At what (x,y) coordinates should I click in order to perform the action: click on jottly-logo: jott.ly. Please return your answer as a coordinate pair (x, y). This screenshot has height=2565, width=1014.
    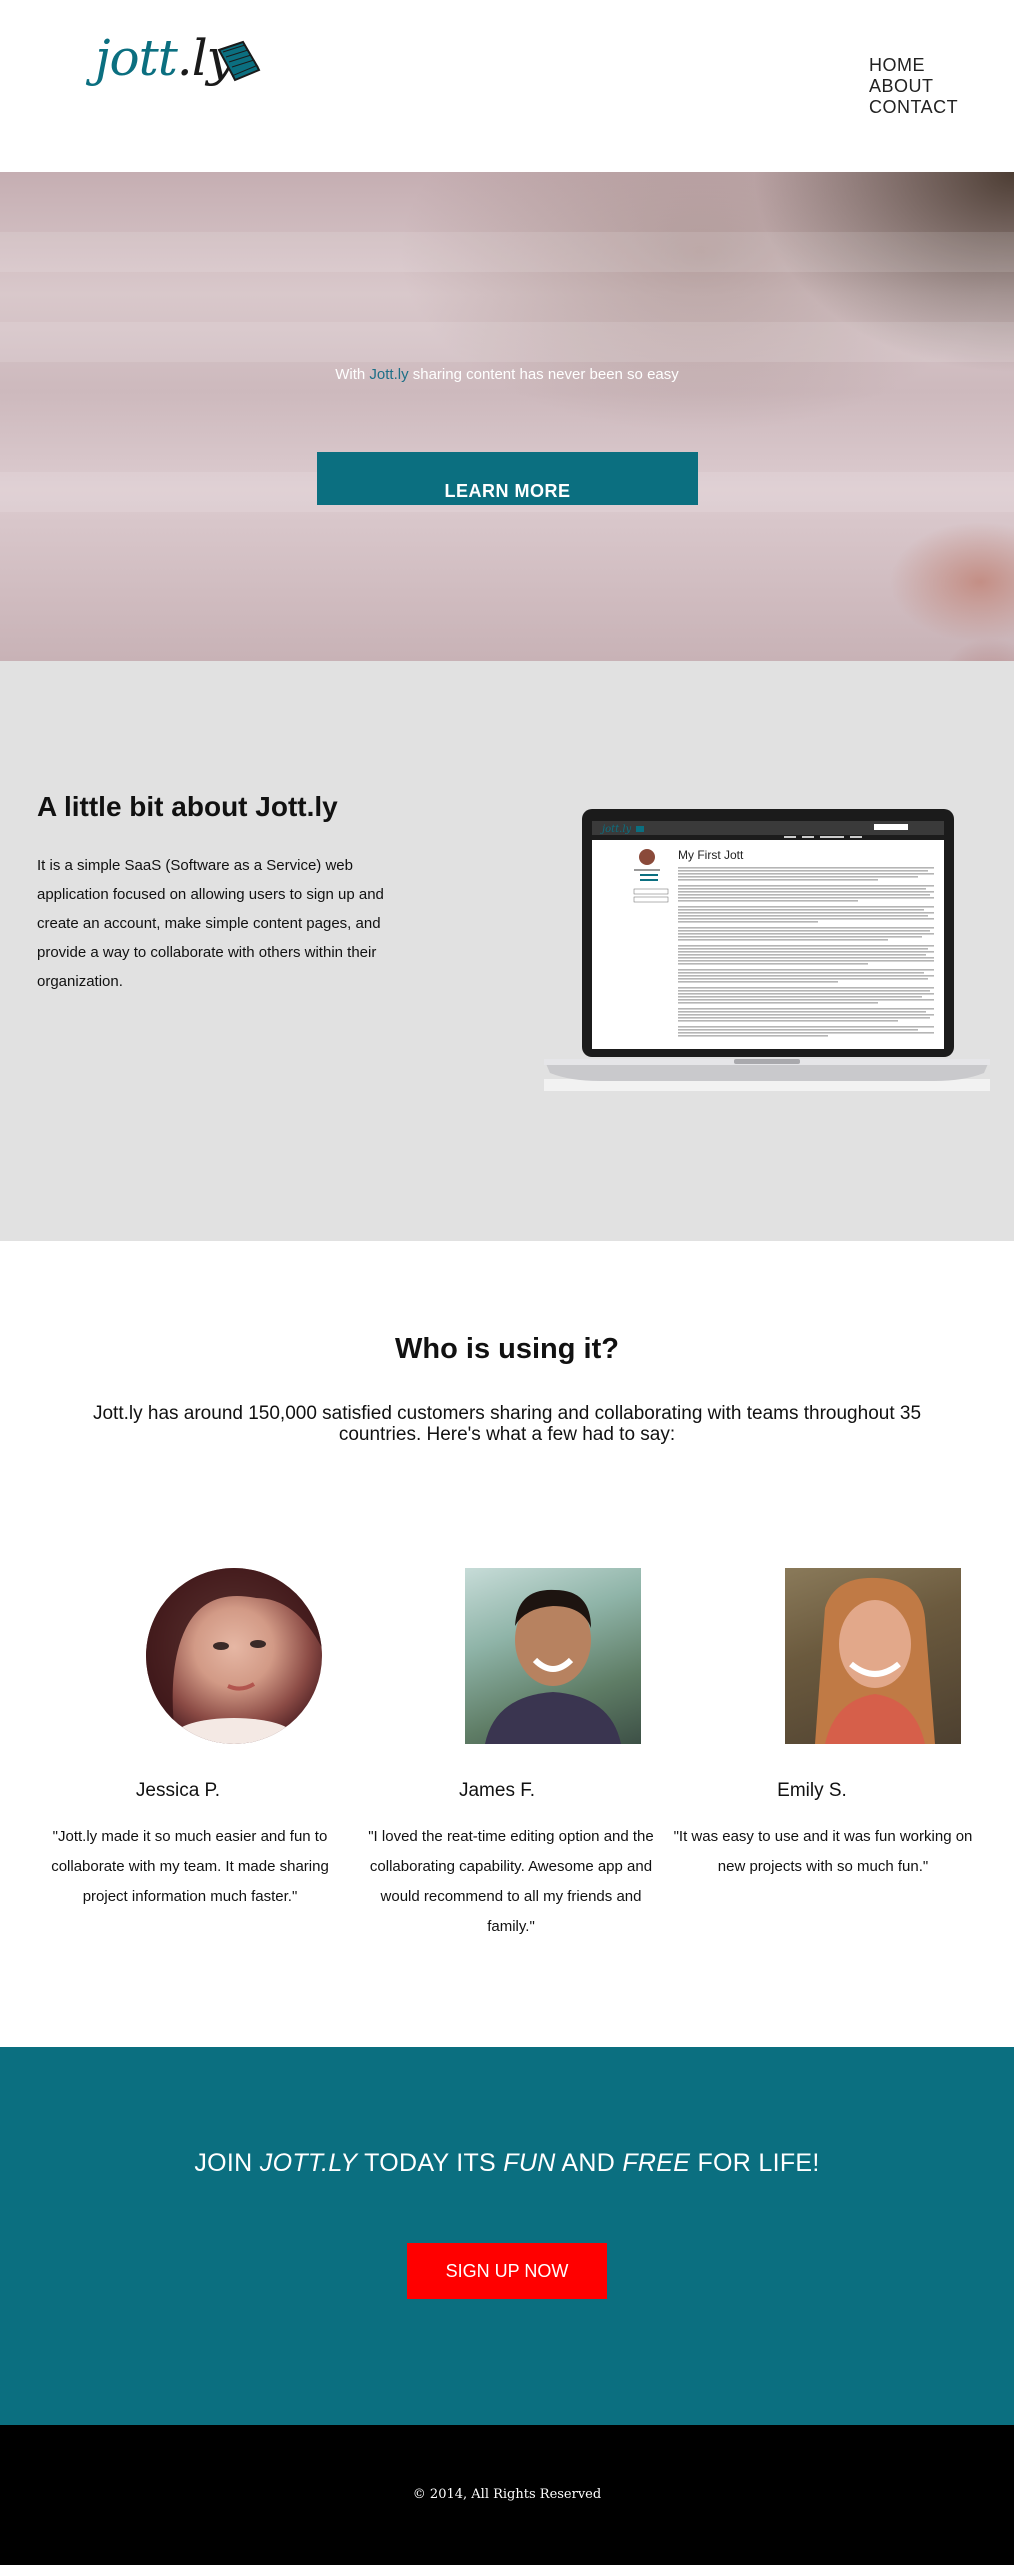
    Looking at the image, I should click on (180, 62).